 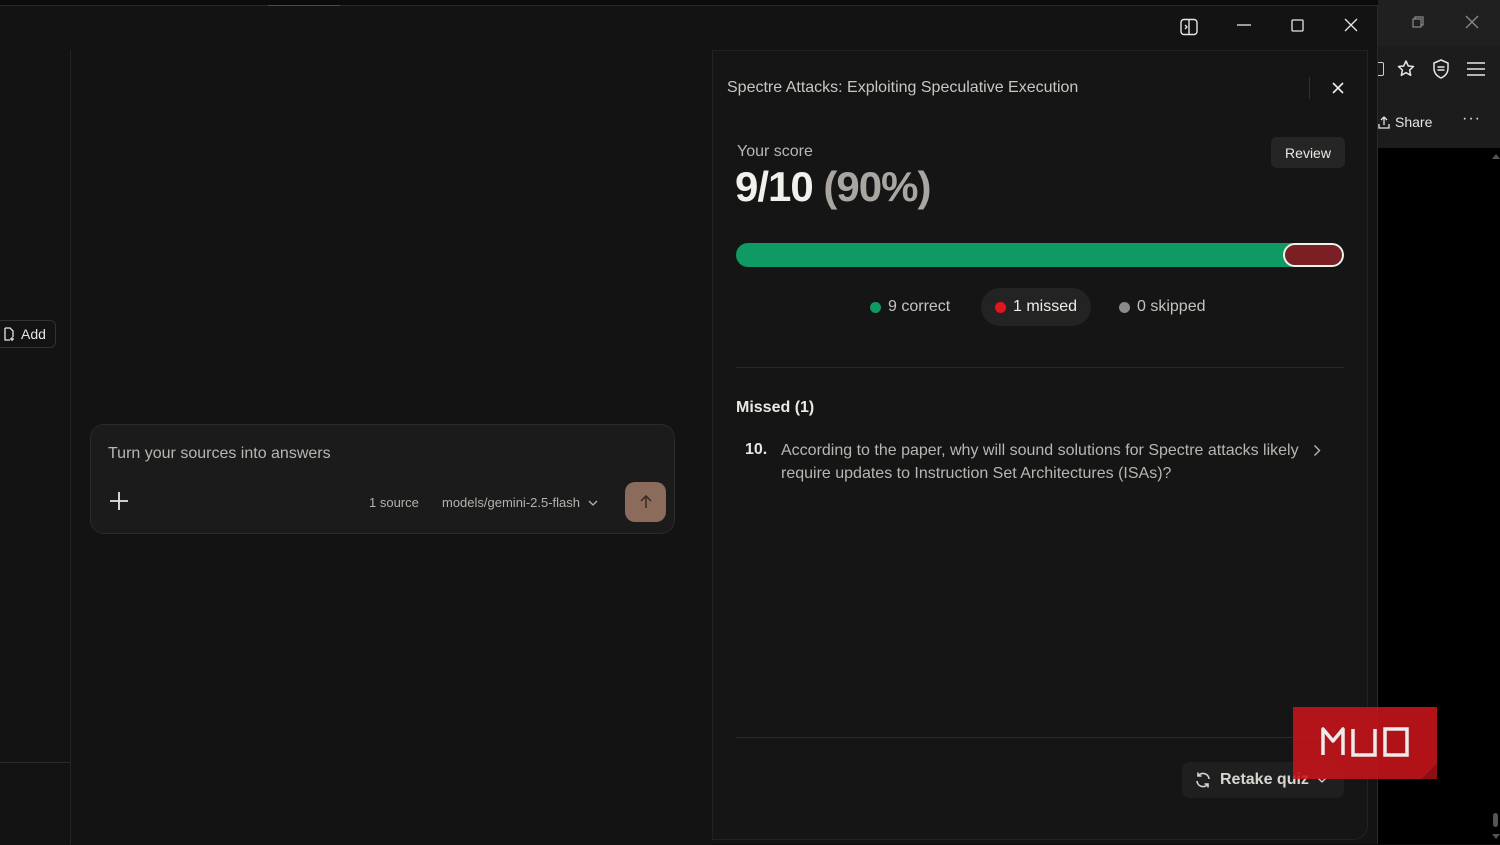 I want to click on window-titlebar, so click(x=688, y=28).